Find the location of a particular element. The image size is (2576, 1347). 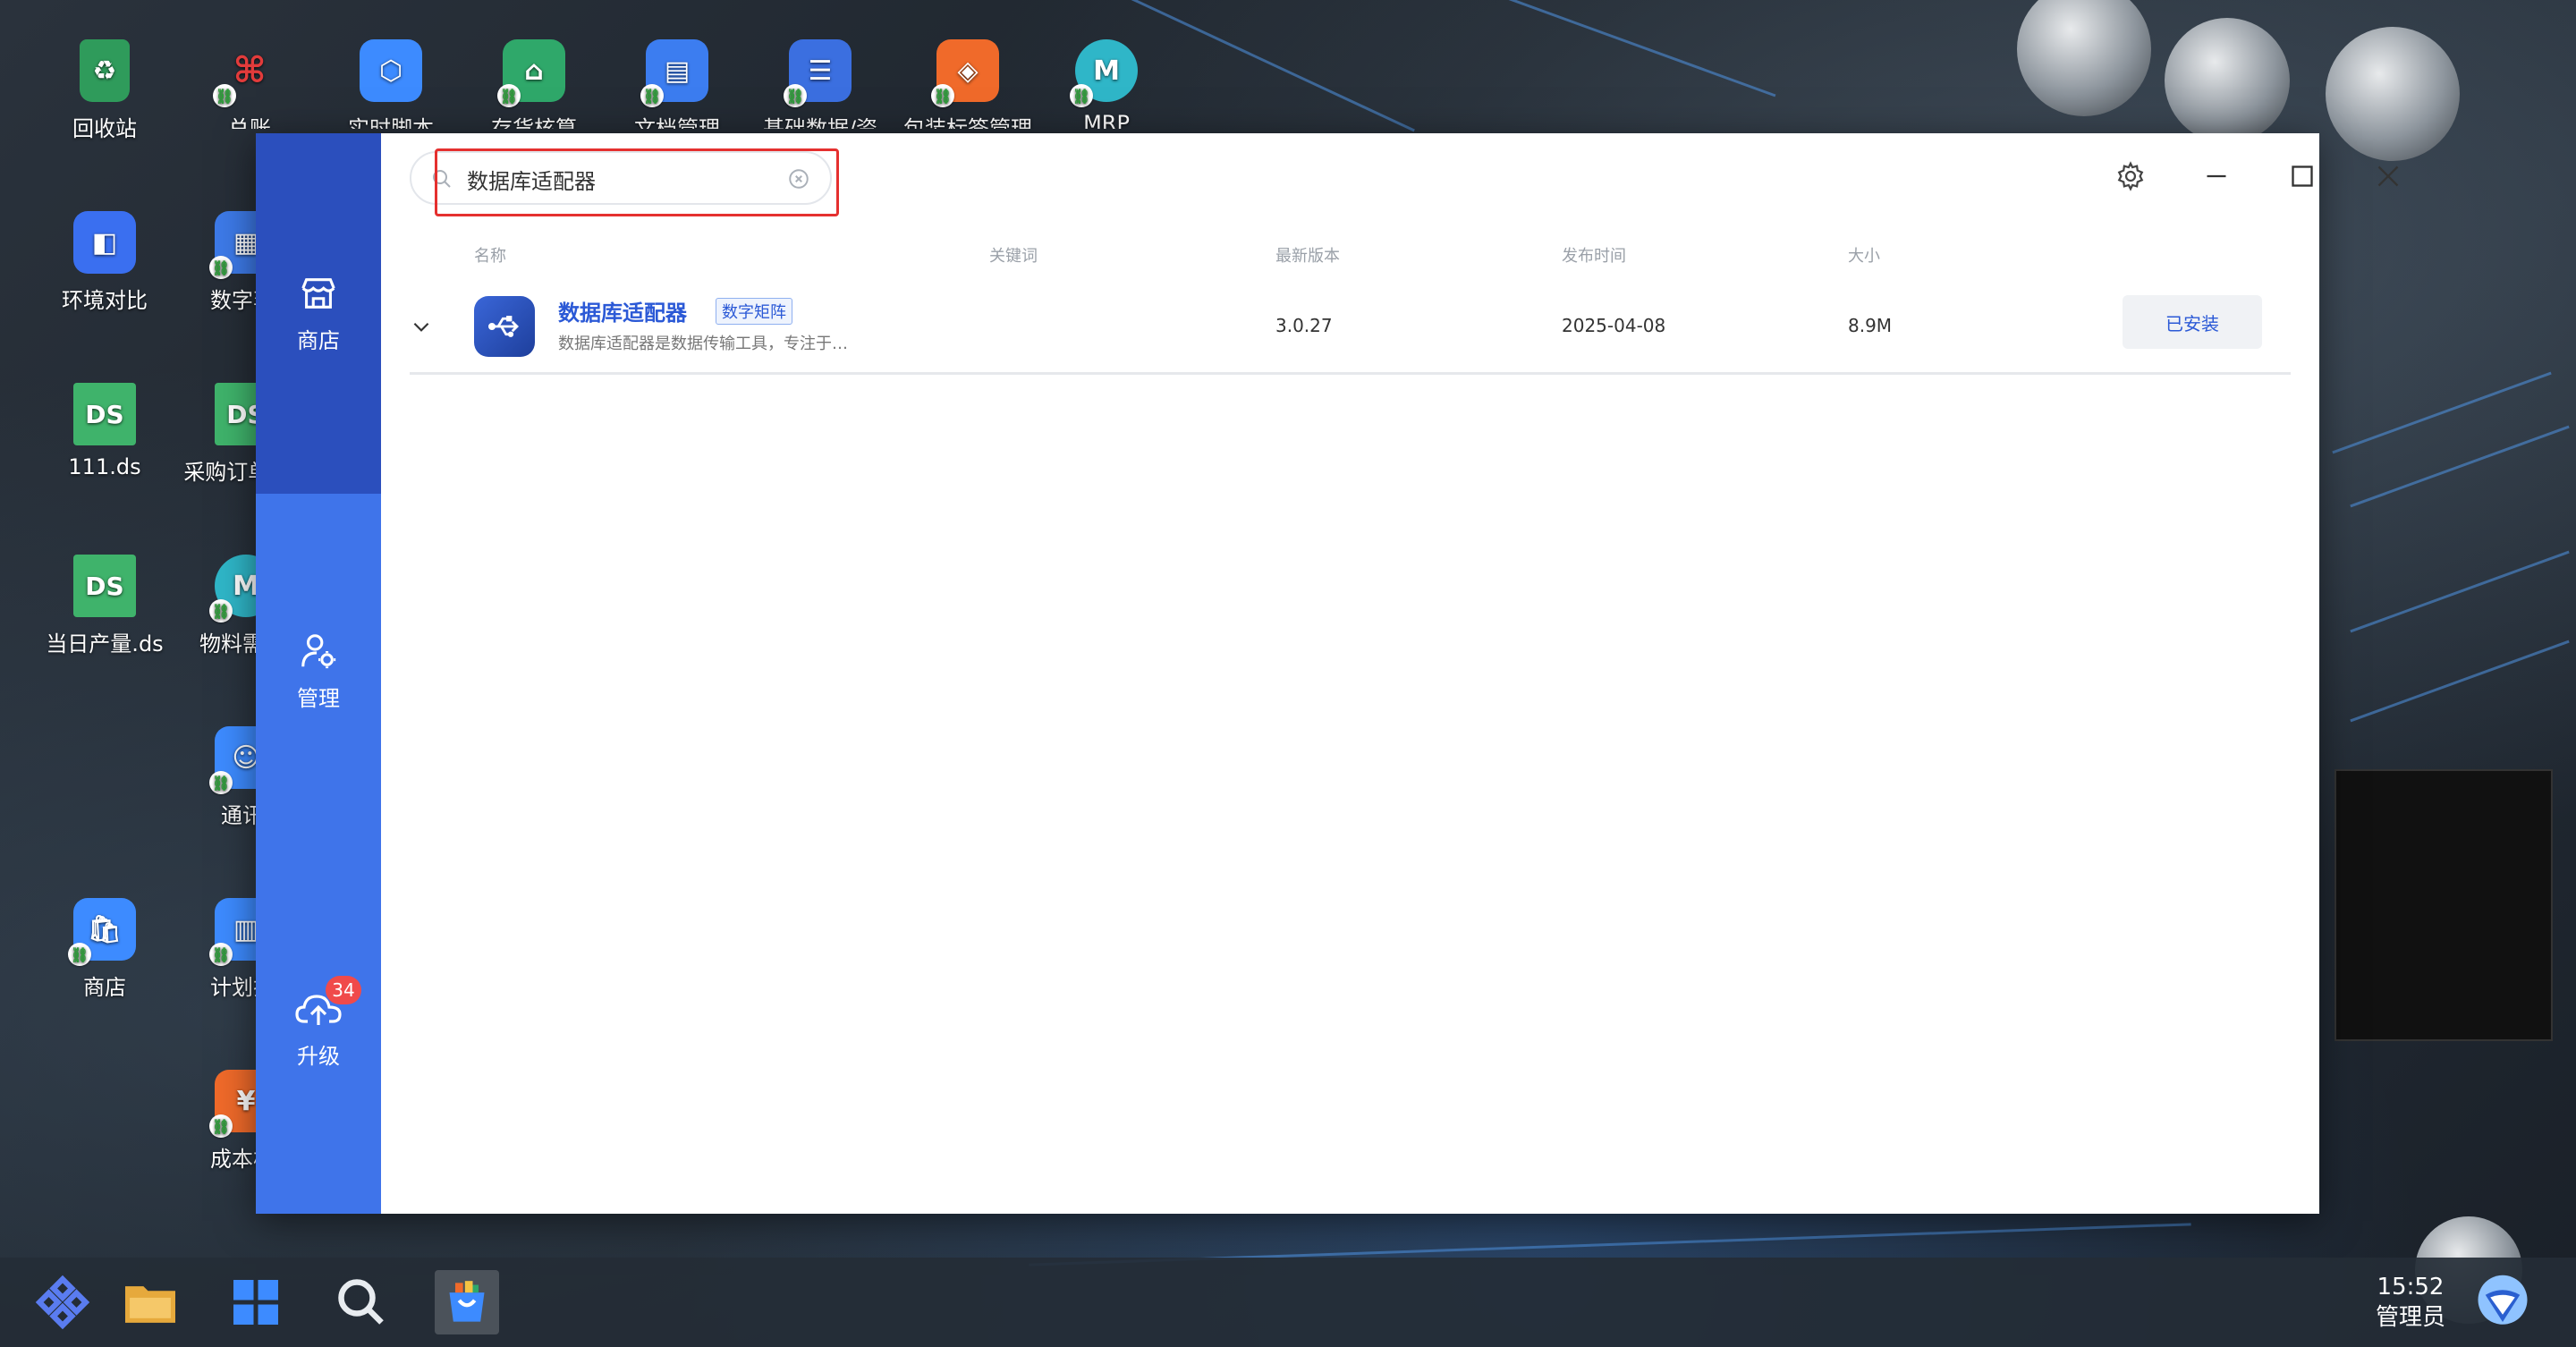

taskbar-file-manager is located at coordinates (150, 1302).